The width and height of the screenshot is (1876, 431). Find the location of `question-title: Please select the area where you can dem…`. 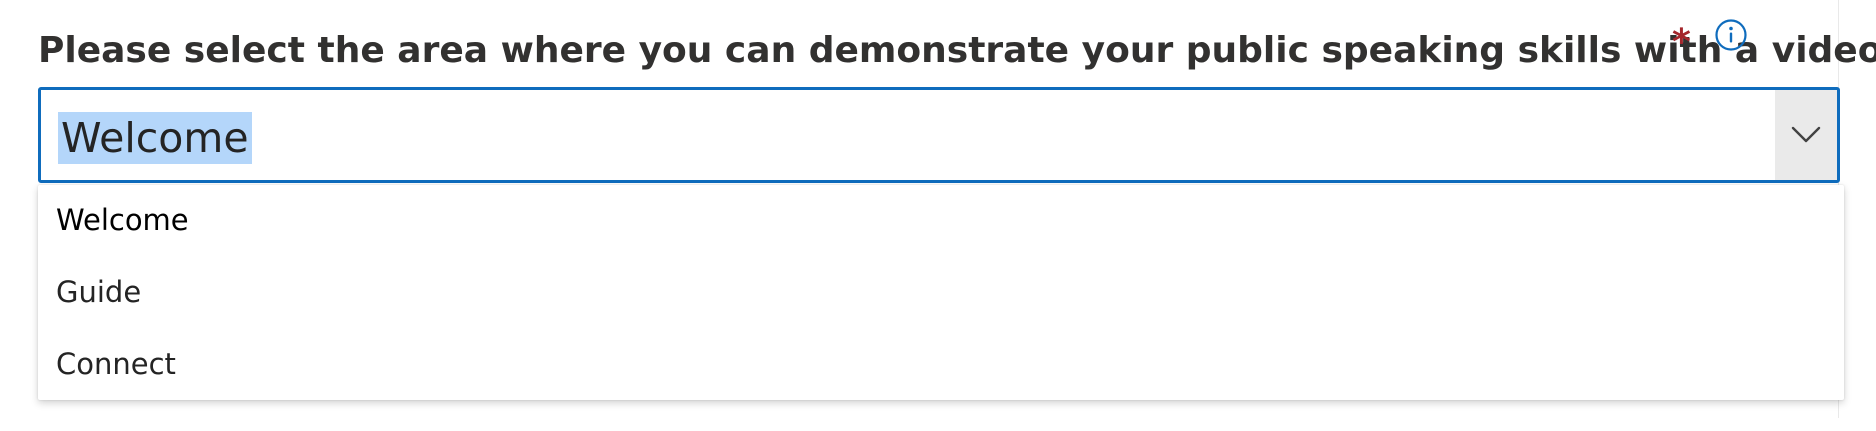

question-title: Please select the area where you can dem… is located at coordinates (957, 50).